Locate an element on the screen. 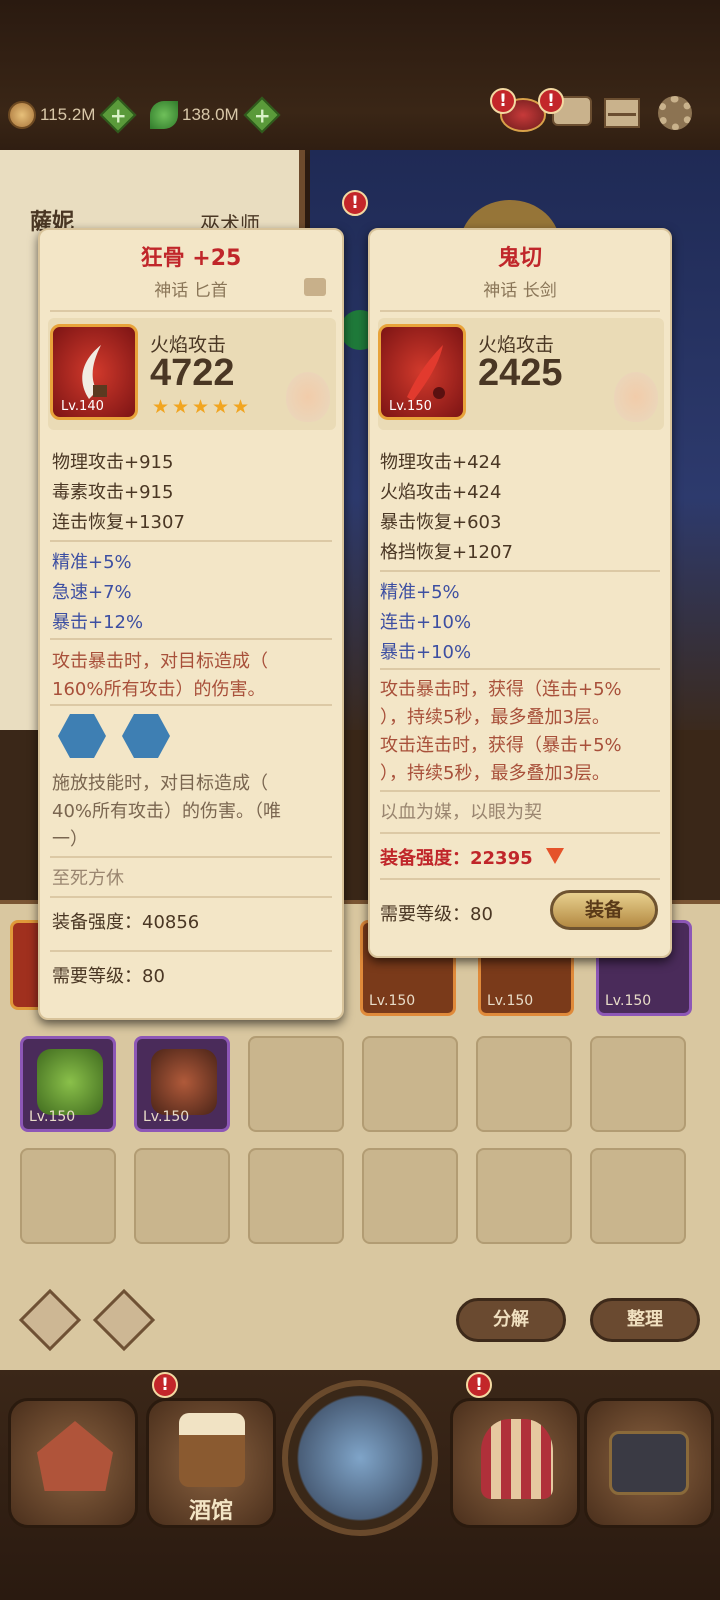 The image size is (720, 1600). event-alert-badge: ! is located at coordinates (503, 101).